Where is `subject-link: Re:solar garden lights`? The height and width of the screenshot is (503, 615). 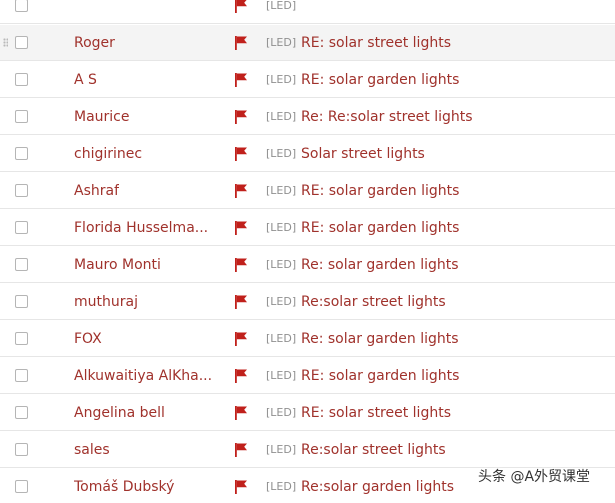 subject-link: Re:solar garden lights is located at coordinates (377, 486).